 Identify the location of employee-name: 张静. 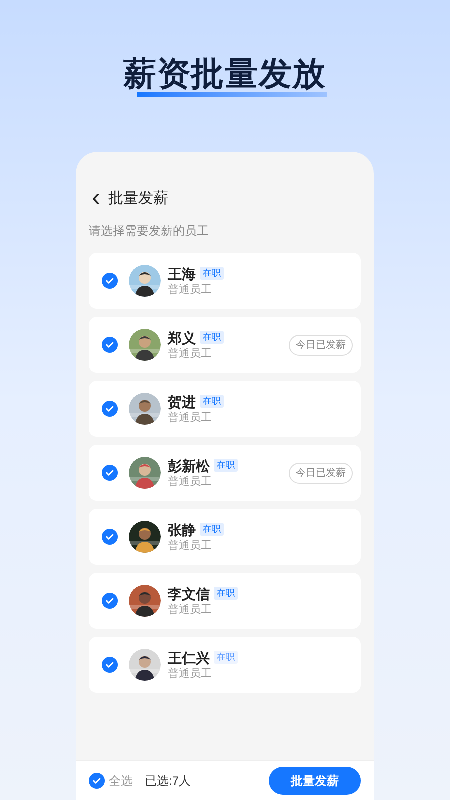
(182, 529).